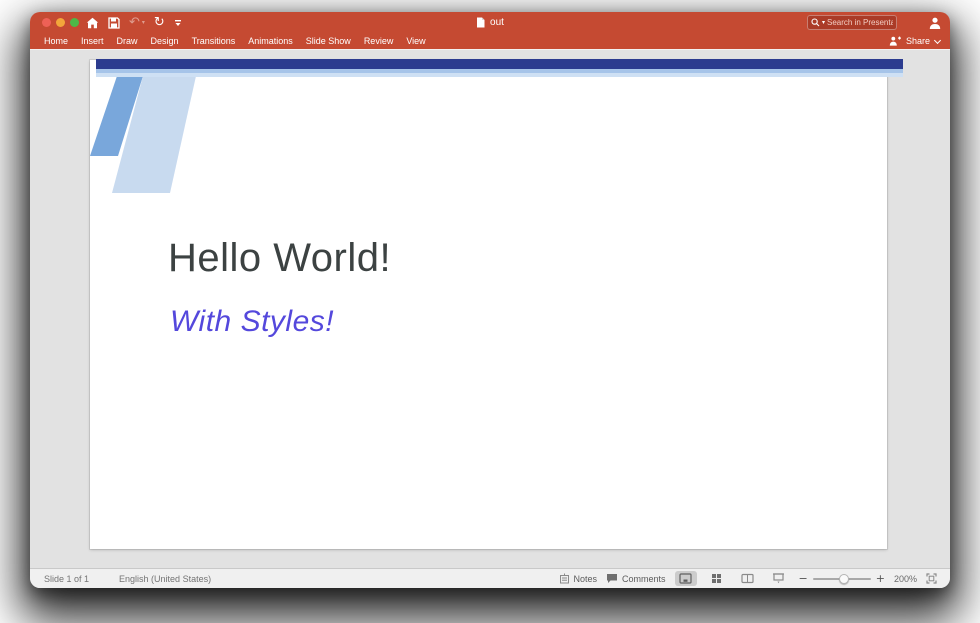  What do you see at coordinates (823, 22) in the screenshot?
I see `search-scope-dropdown-icon: ▾` at bounding box center [823, 22].